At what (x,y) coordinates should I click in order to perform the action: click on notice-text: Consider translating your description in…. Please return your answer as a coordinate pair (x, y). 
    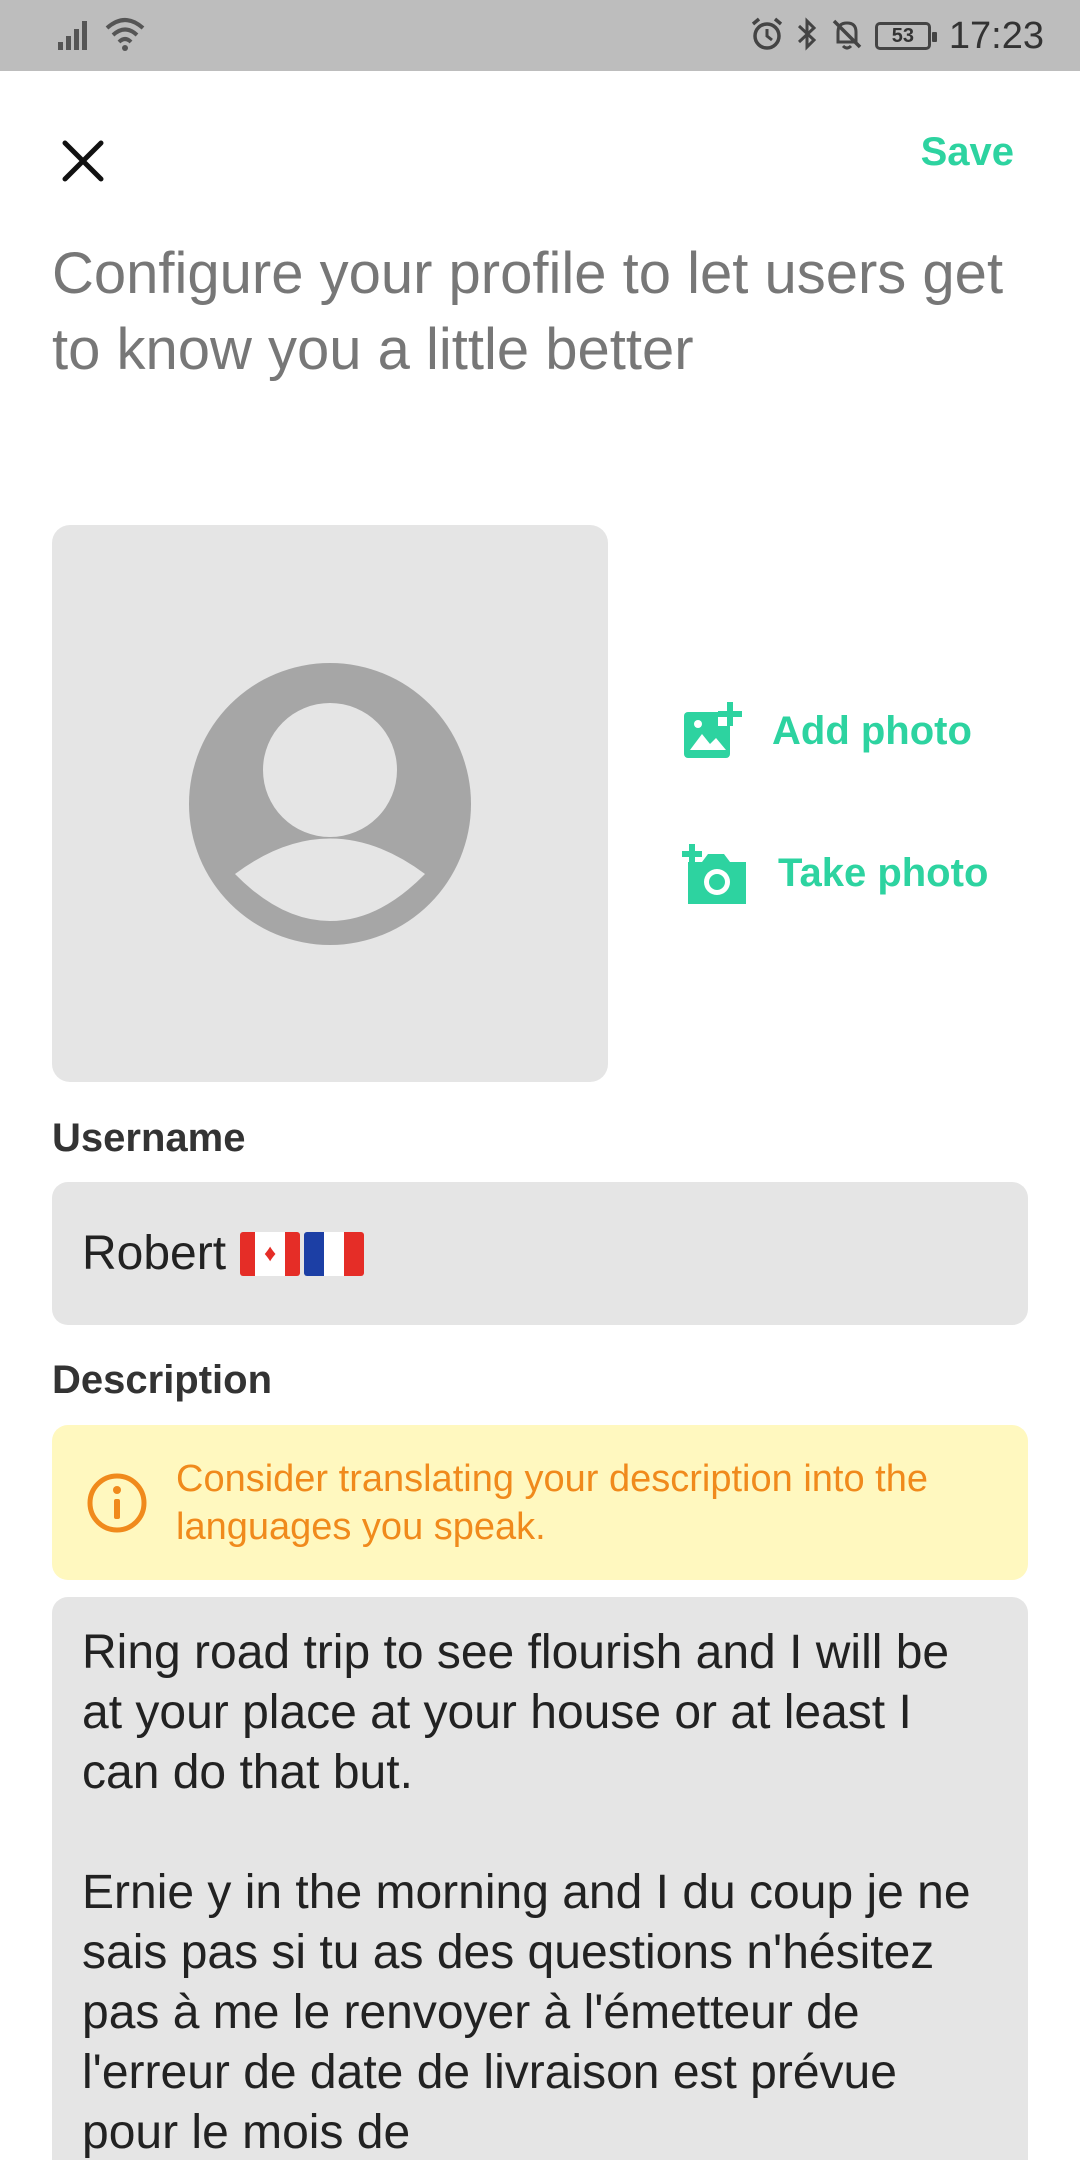
    Looking at the image, I should click on (552, 1502).